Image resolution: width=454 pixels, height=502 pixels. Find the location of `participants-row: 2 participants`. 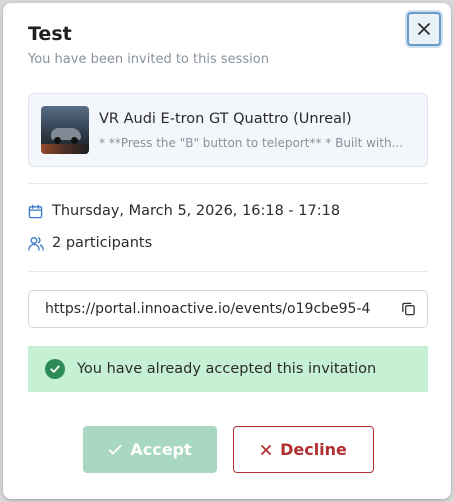

participants-row: 2 participants is located at coordinates (90, 243).